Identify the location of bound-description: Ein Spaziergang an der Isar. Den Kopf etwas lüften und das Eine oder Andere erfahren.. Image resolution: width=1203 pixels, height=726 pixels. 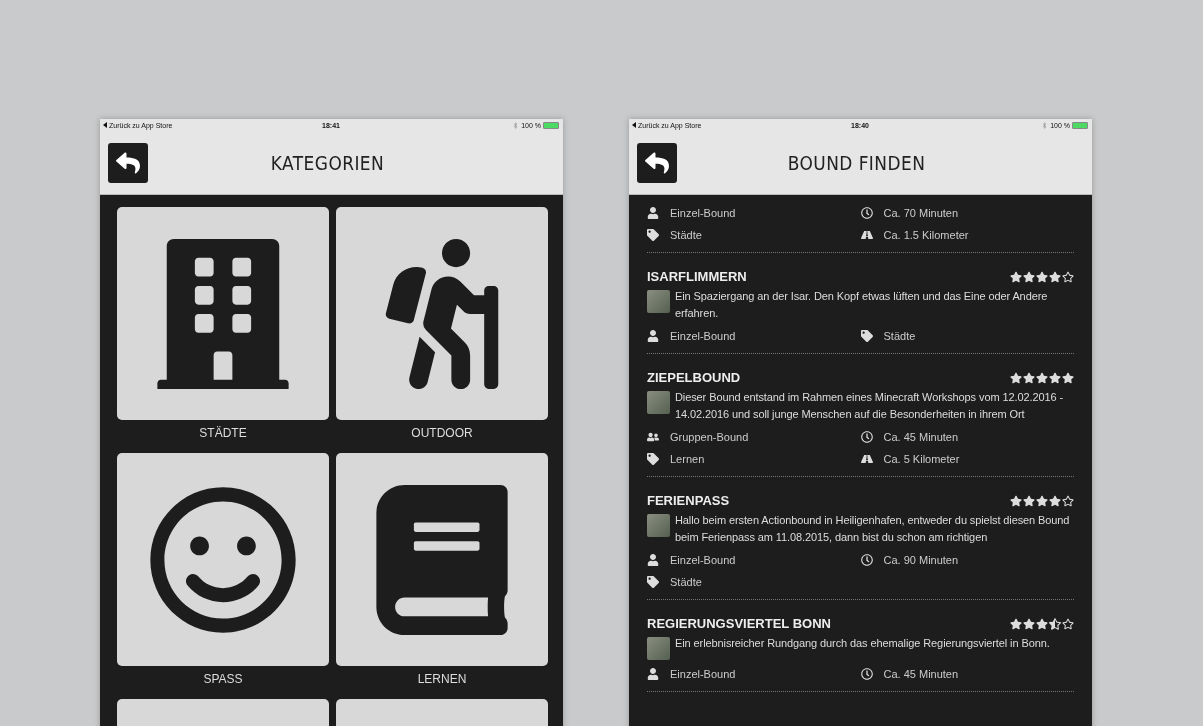
(862, 305).